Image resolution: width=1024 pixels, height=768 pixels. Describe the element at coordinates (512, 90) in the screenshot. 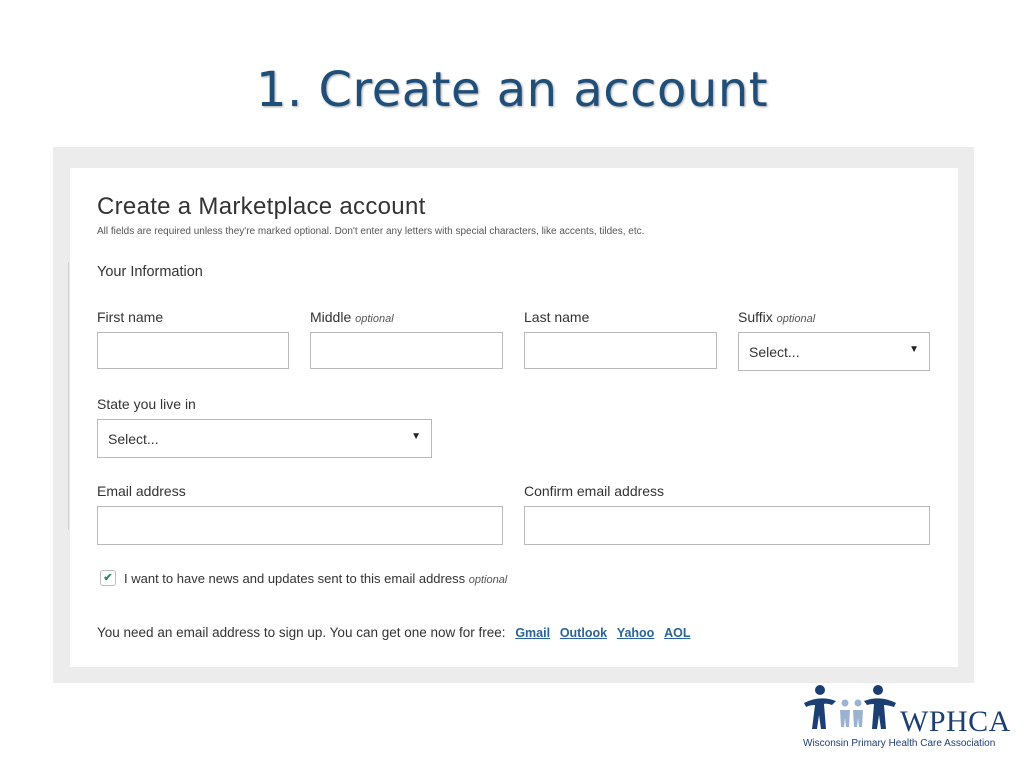

I see `slide-title: 1. Create an account` at that location.